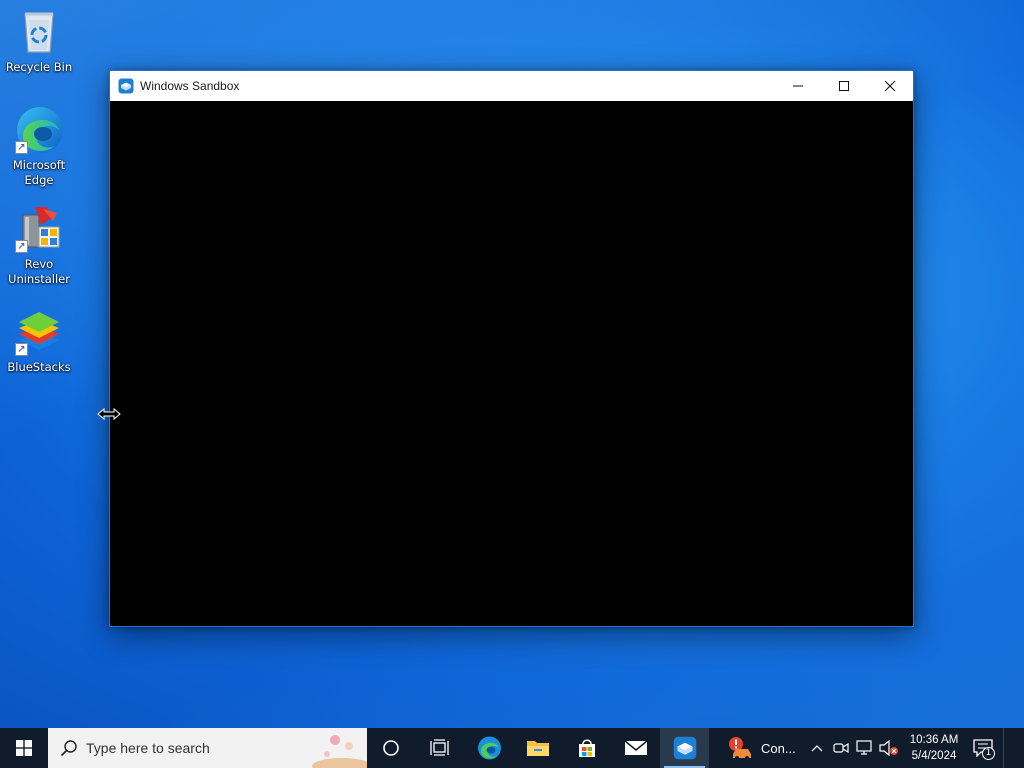  Describe the element at coordinates (39, 32) in the screenshot. I see `recycle-bin-icon` at that location.